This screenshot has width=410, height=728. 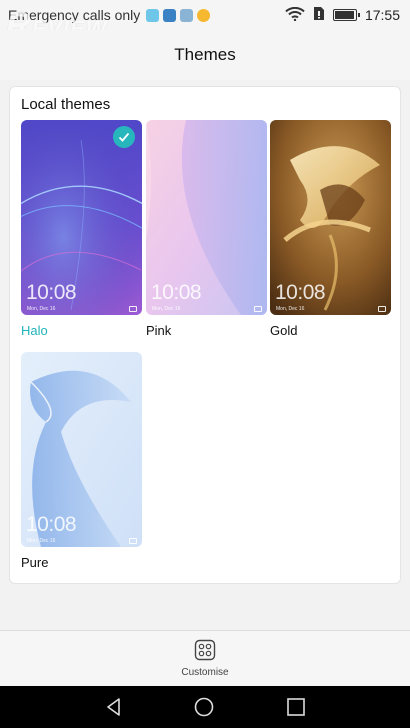 I want to click on selected-check-icon, so click(x=124, y=137).